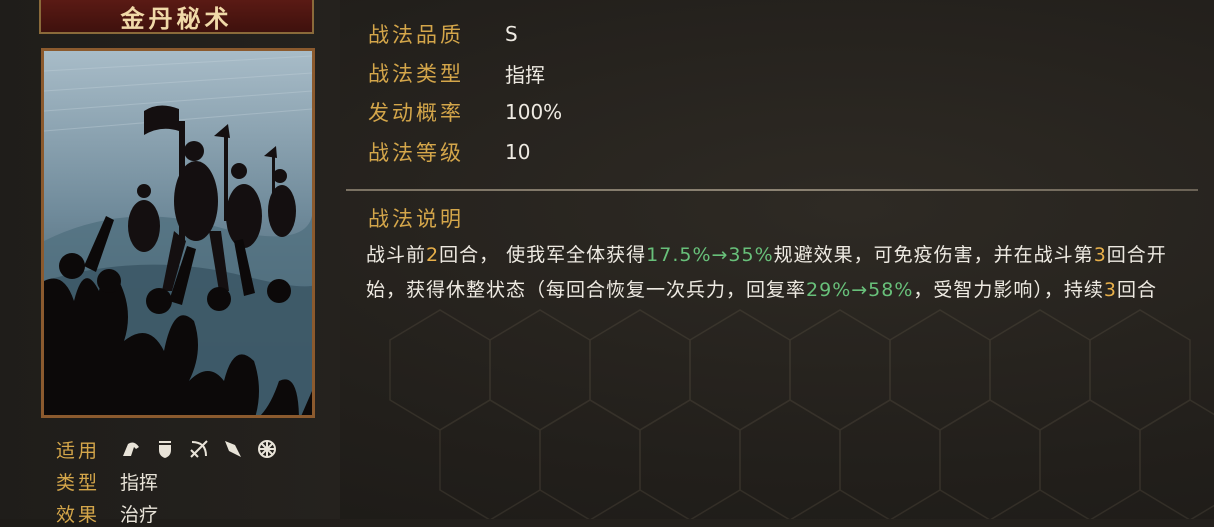 Image resolution: width=1214 pixels, height=527 pixels. Describe the element at coordinates (534, 112) in the screenshot. I see `stat-value: 100%` at that location.